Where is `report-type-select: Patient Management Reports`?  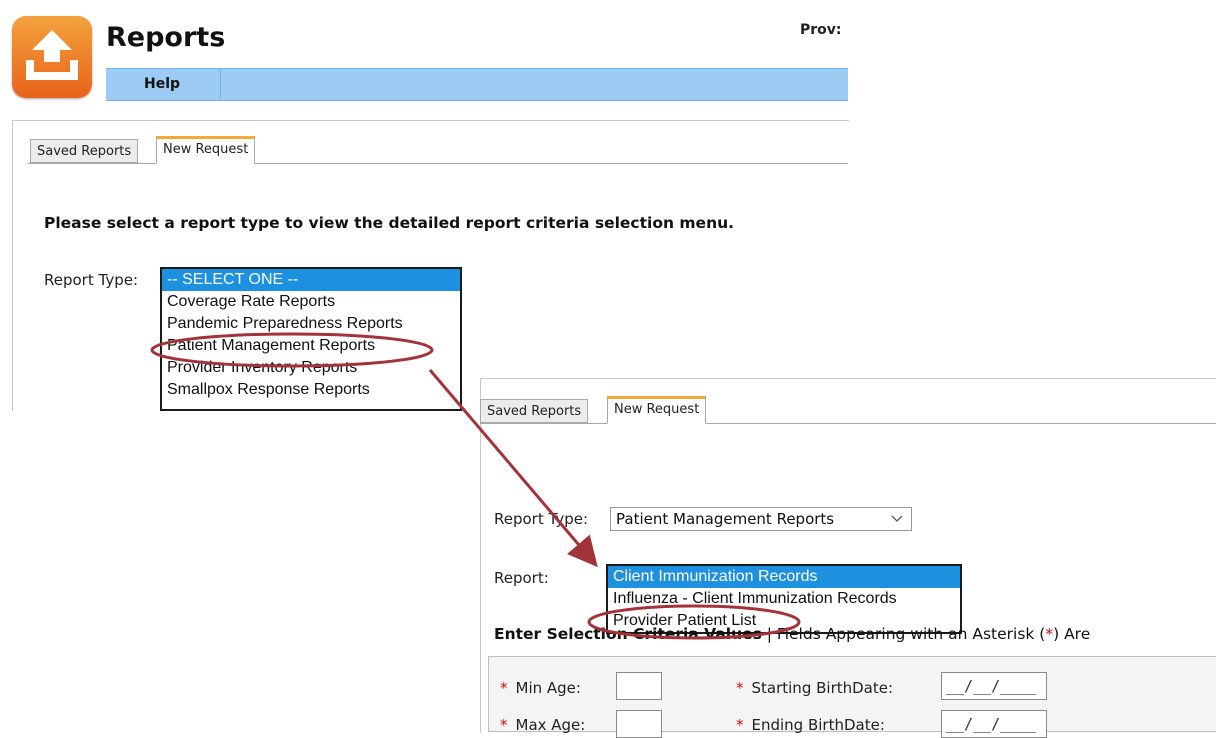
report-type-select: Patient Management Reports is located at coordinates (761, 519).